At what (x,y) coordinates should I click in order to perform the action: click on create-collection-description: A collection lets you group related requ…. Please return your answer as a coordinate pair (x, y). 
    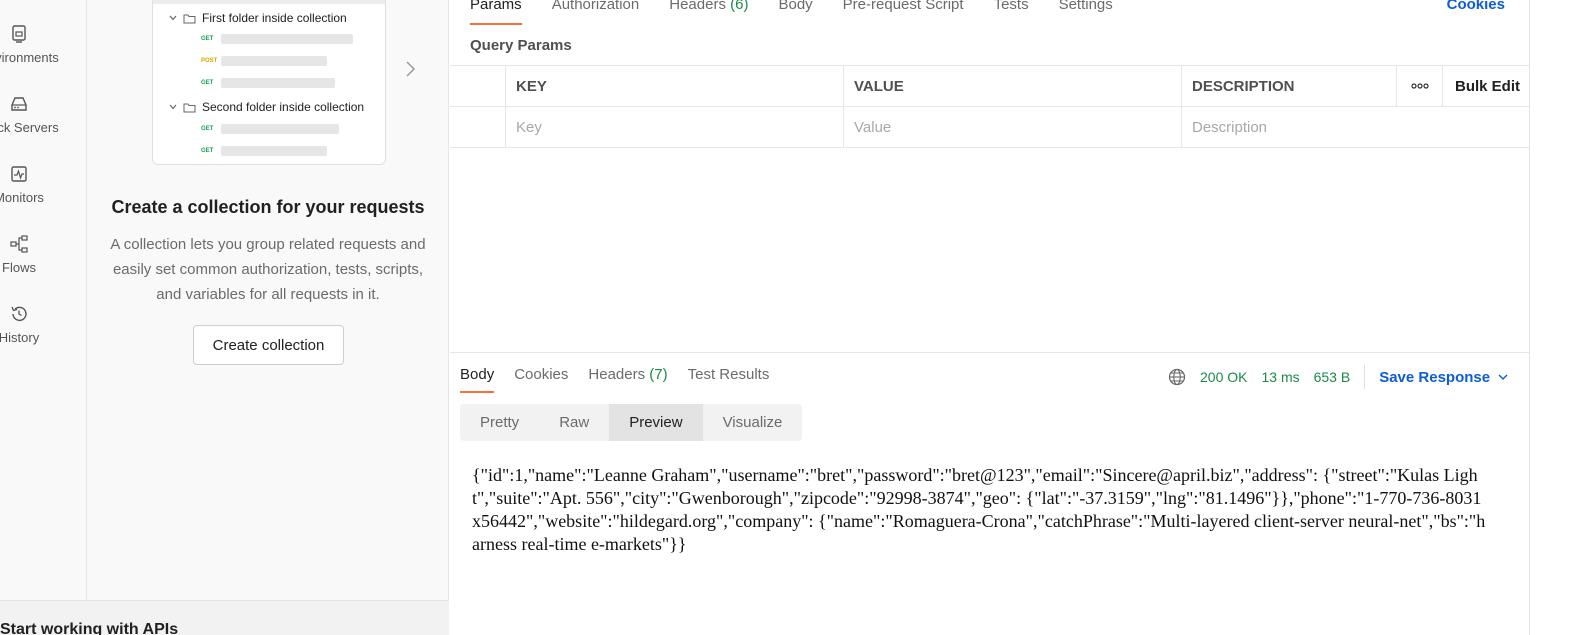
    Looking at the image, I should click on (268, 269).